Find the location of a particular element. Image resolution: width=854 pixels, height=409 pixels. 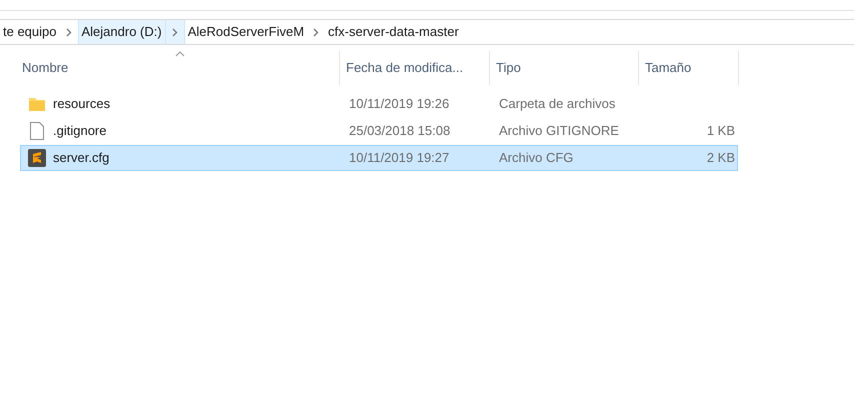

file-name: resources is located at coordinates (81, 104).